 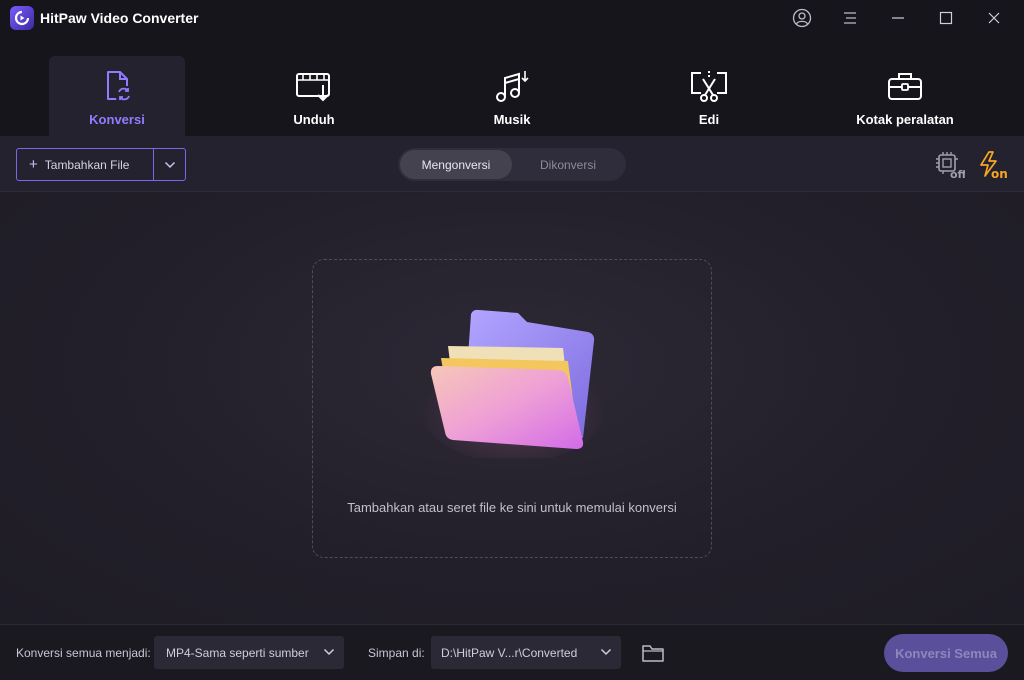 I want to click on hardware-acceleration-button: off, so click(x=950, y=165).